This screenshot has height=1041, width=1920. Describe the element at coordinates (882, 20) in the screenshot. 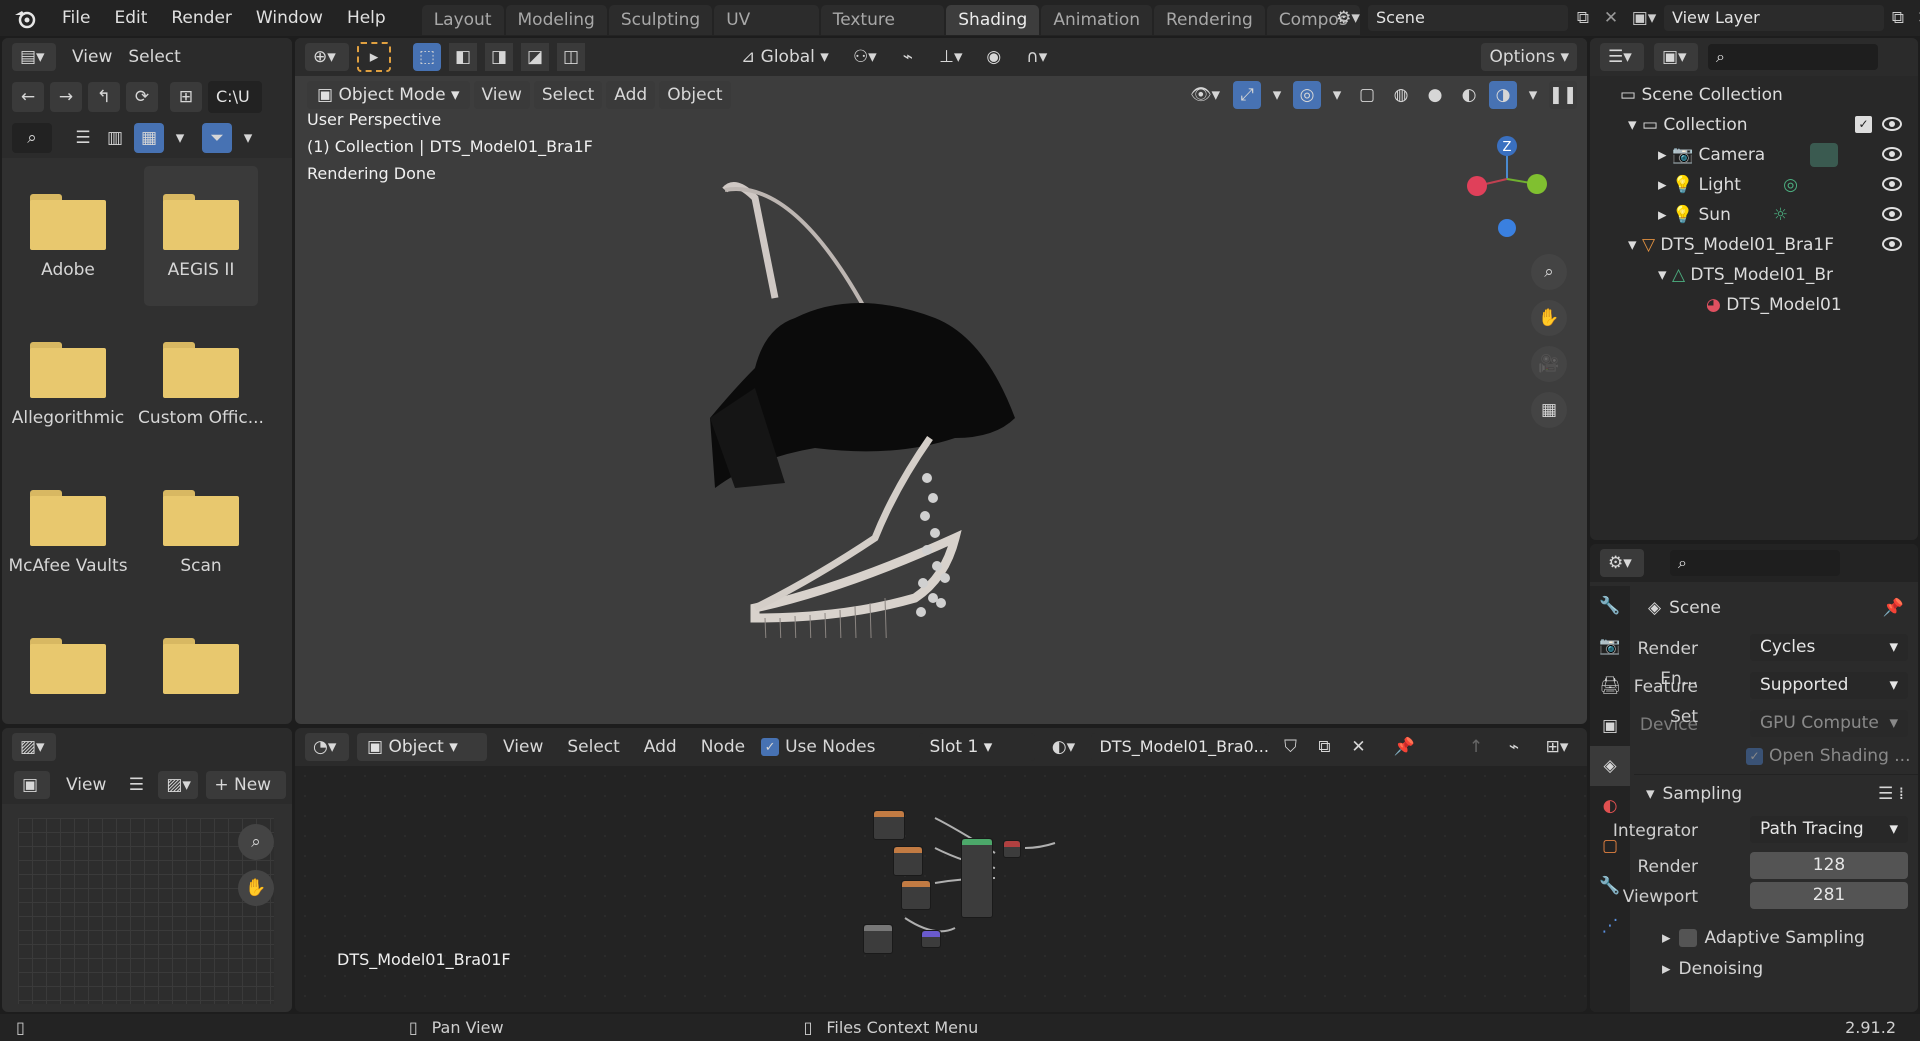

I see `tab-texture-paint: Texture Paint` at that location.